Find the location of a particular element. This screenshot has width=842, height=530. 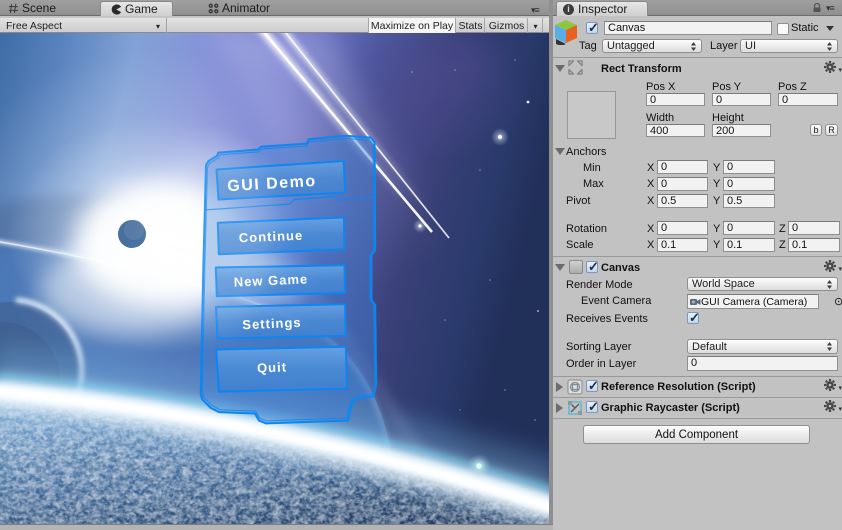

svg-text: Settings is located at coordinates (272, 324).